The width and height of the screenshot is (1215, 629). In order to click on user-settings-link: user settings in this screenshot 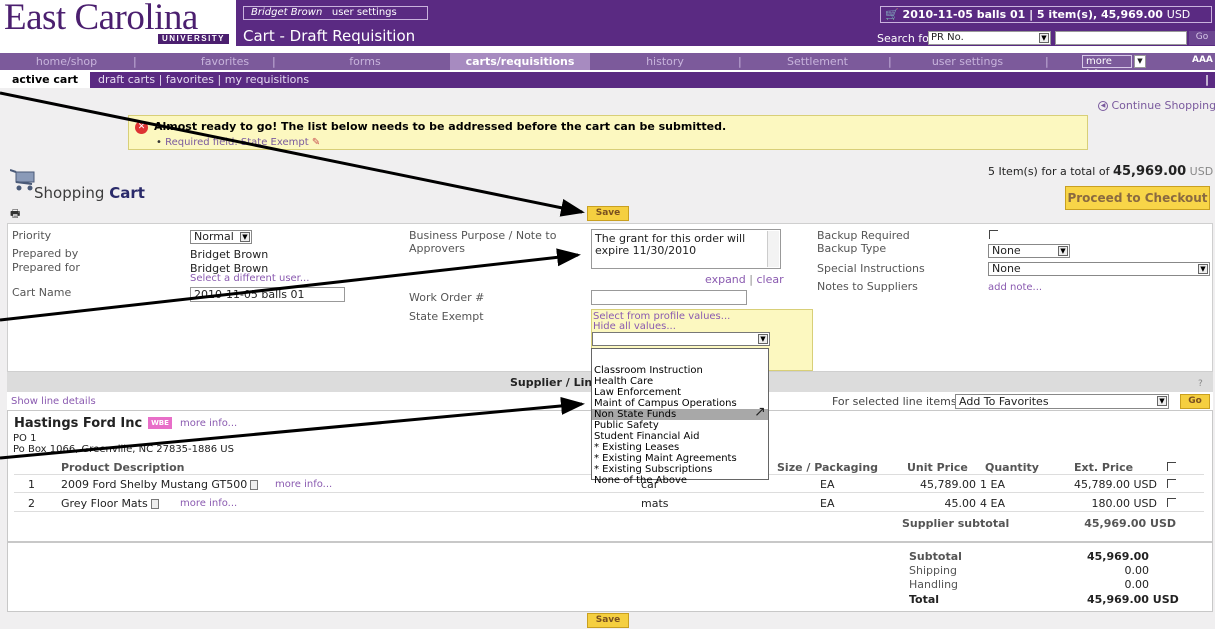, I will do `click(364, 12)`.